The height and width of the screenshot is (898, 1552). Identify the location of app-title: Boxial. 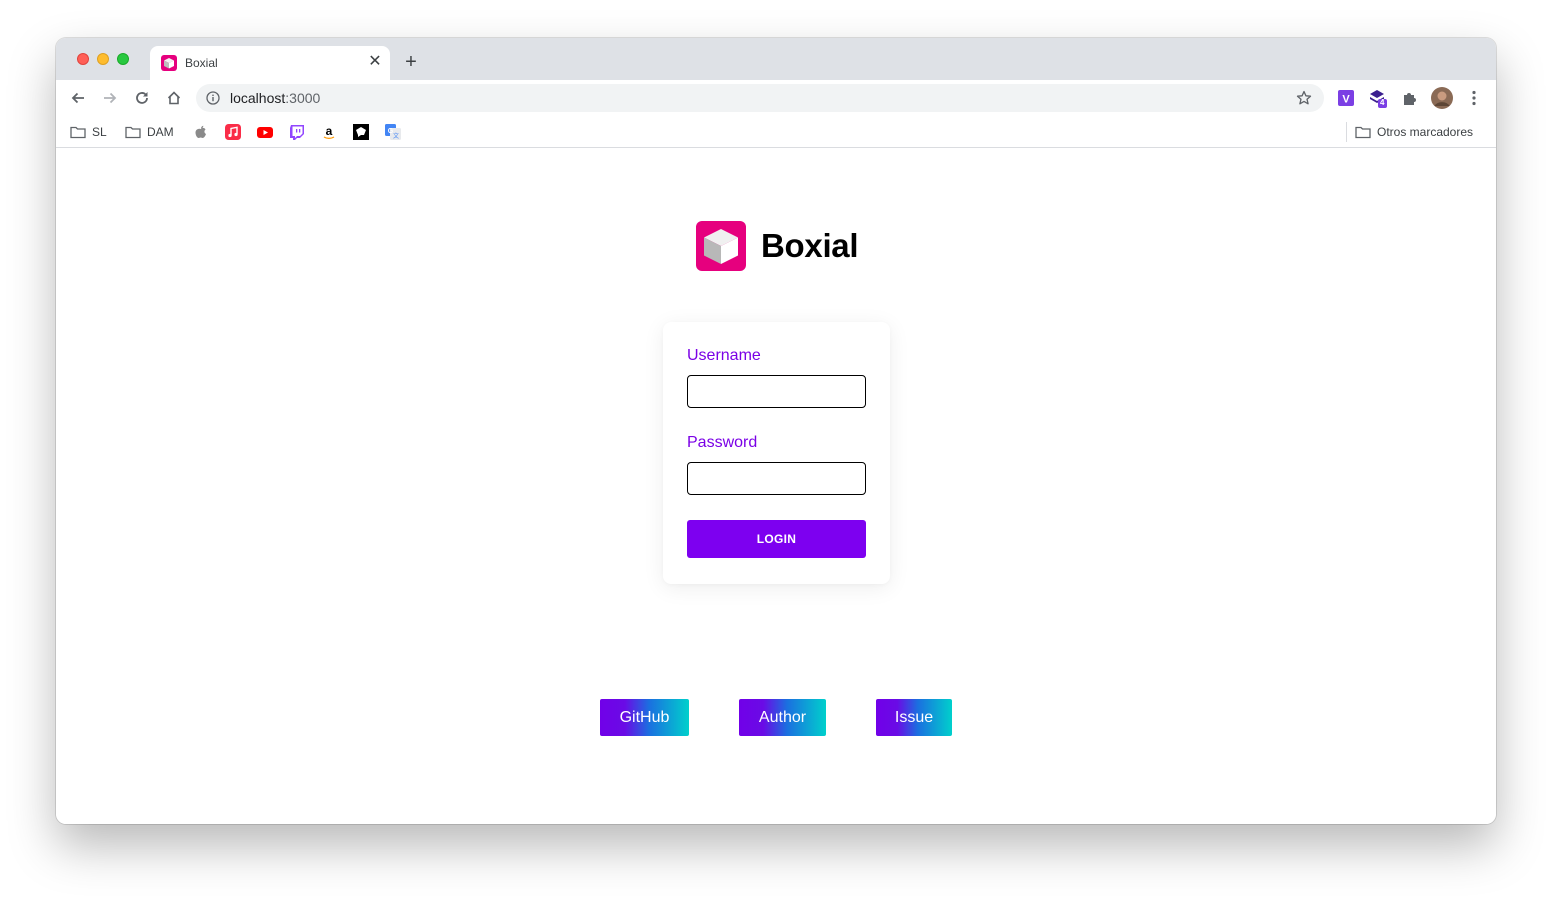
(810, 245).